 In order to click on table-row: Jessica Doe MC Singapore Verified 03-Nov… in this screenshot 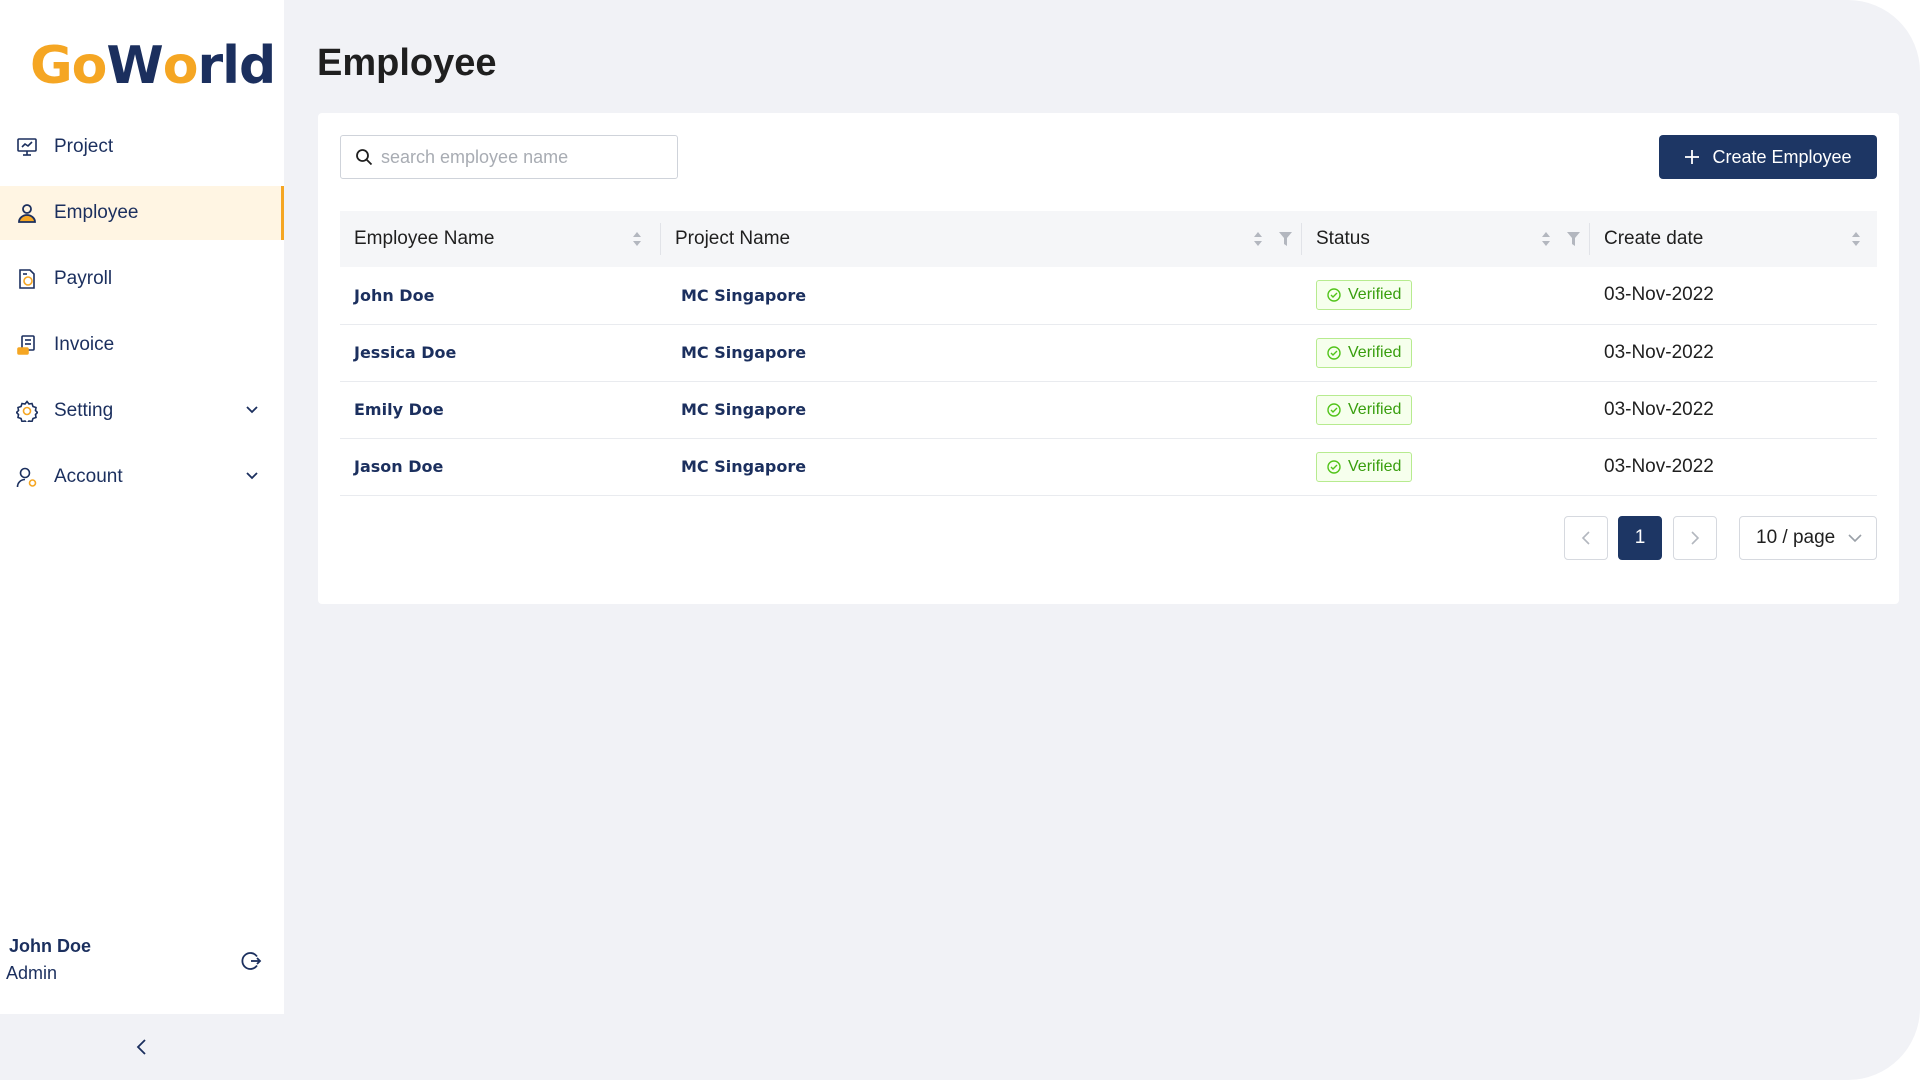, I will do `click(1108, 353)`.